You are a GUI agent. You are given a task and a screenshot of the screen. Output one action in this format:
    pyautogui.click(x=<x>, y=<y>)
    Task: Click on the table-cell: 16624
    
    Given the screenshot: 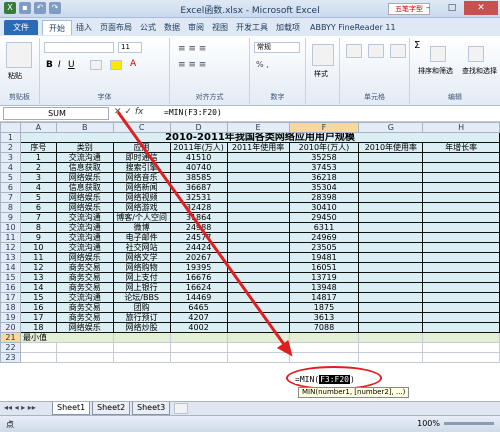 What is the action you would take?
    pyautogui.click(x=198, y=287)
    